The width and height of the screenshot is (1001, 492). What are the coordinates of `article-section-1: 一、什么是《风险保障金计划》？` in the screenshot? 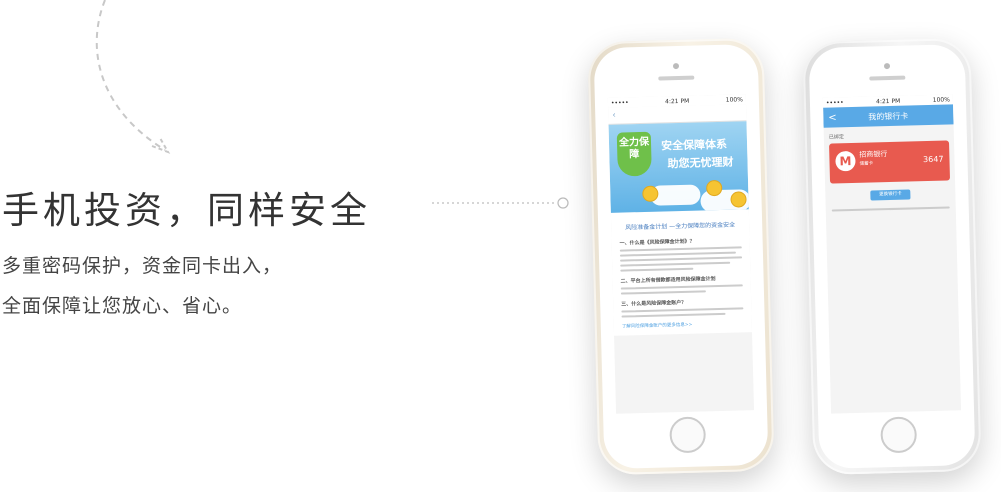 It's located at (657, 242).